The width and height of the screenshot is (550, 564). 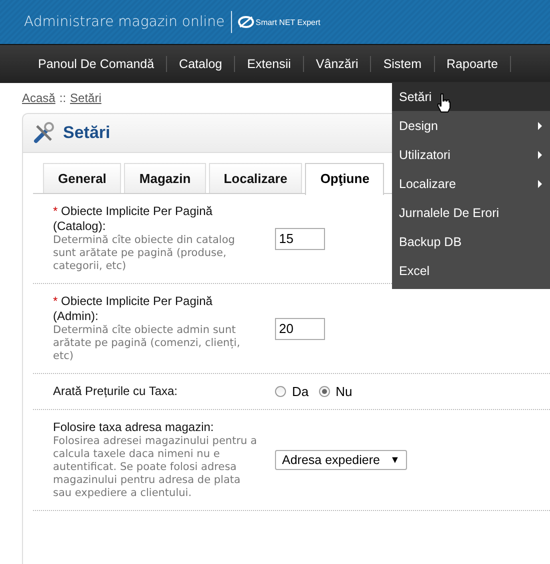 I want to click on menu-item: Jurnalele De Erori, so click(x=471, y=212).